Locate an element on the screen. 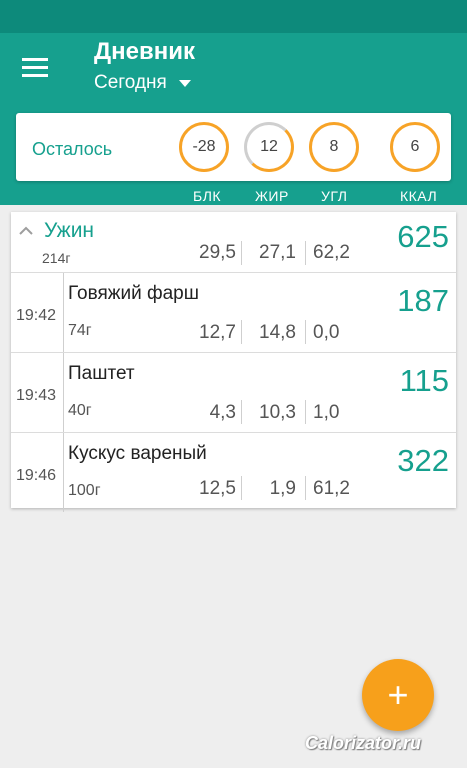 The width and height of the screenshot is (467, 768). food-name: Кускус вареный is located at coordinates (137, 453).